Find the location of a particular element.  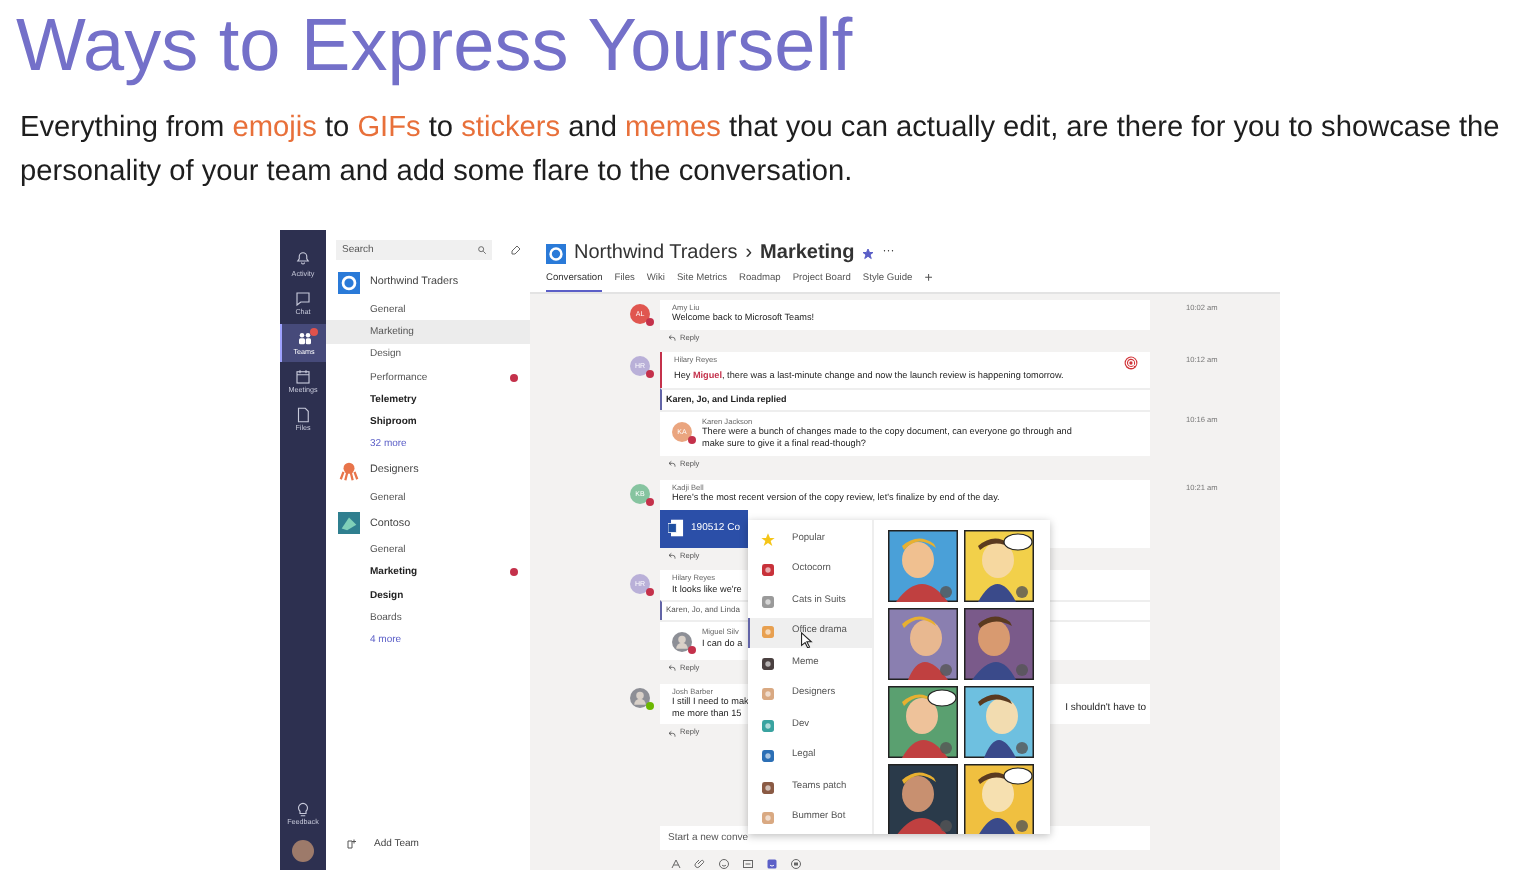

lightbulb-icon is located at coordinates (303, 808).